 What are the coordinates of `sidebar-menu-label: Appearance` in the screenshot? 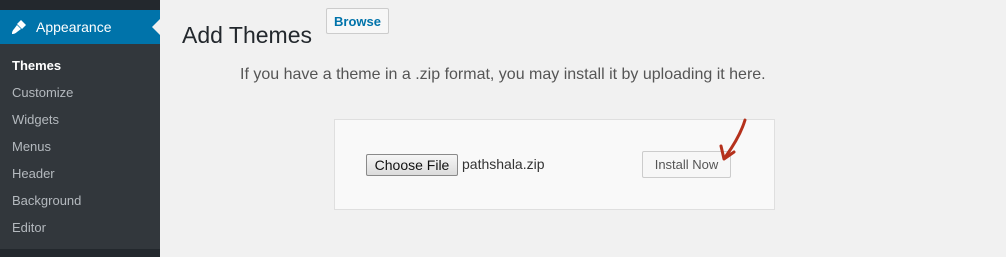 It's located at (74, 27).